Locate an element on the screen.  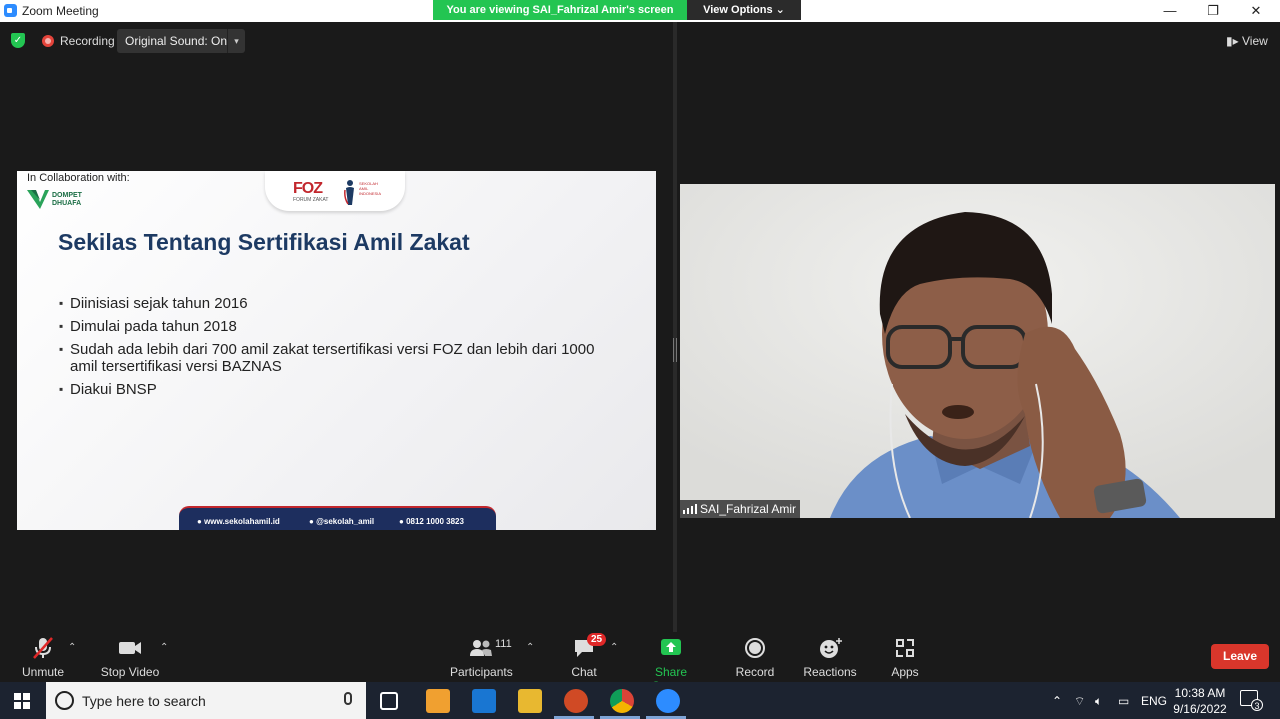
share-screen-icon is located at coordinates (671, 648).